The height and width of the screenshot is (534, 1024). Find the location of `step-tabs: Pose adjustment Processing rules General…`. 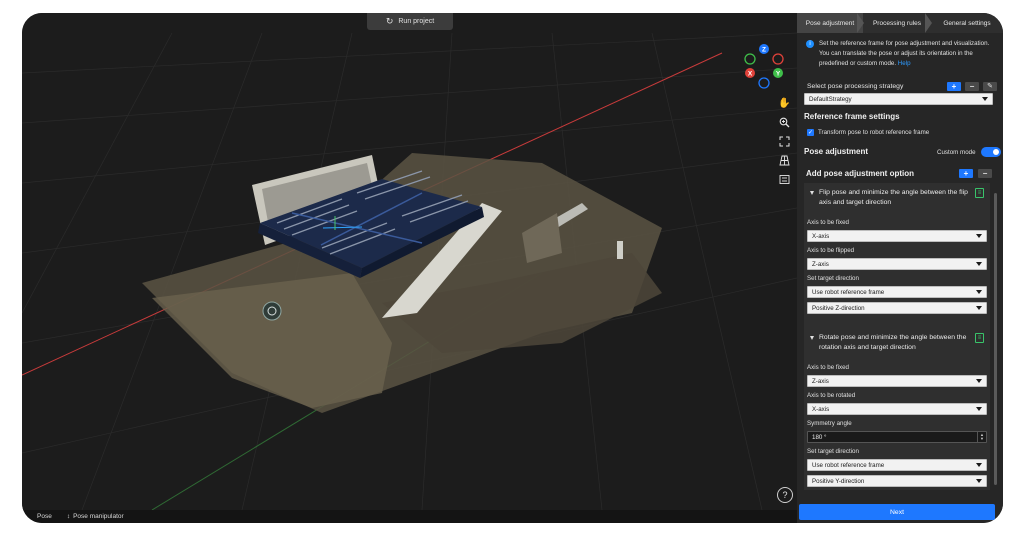

step-tabs: Pose adjustment Processing rules General… is located at coordinates (900, 23).